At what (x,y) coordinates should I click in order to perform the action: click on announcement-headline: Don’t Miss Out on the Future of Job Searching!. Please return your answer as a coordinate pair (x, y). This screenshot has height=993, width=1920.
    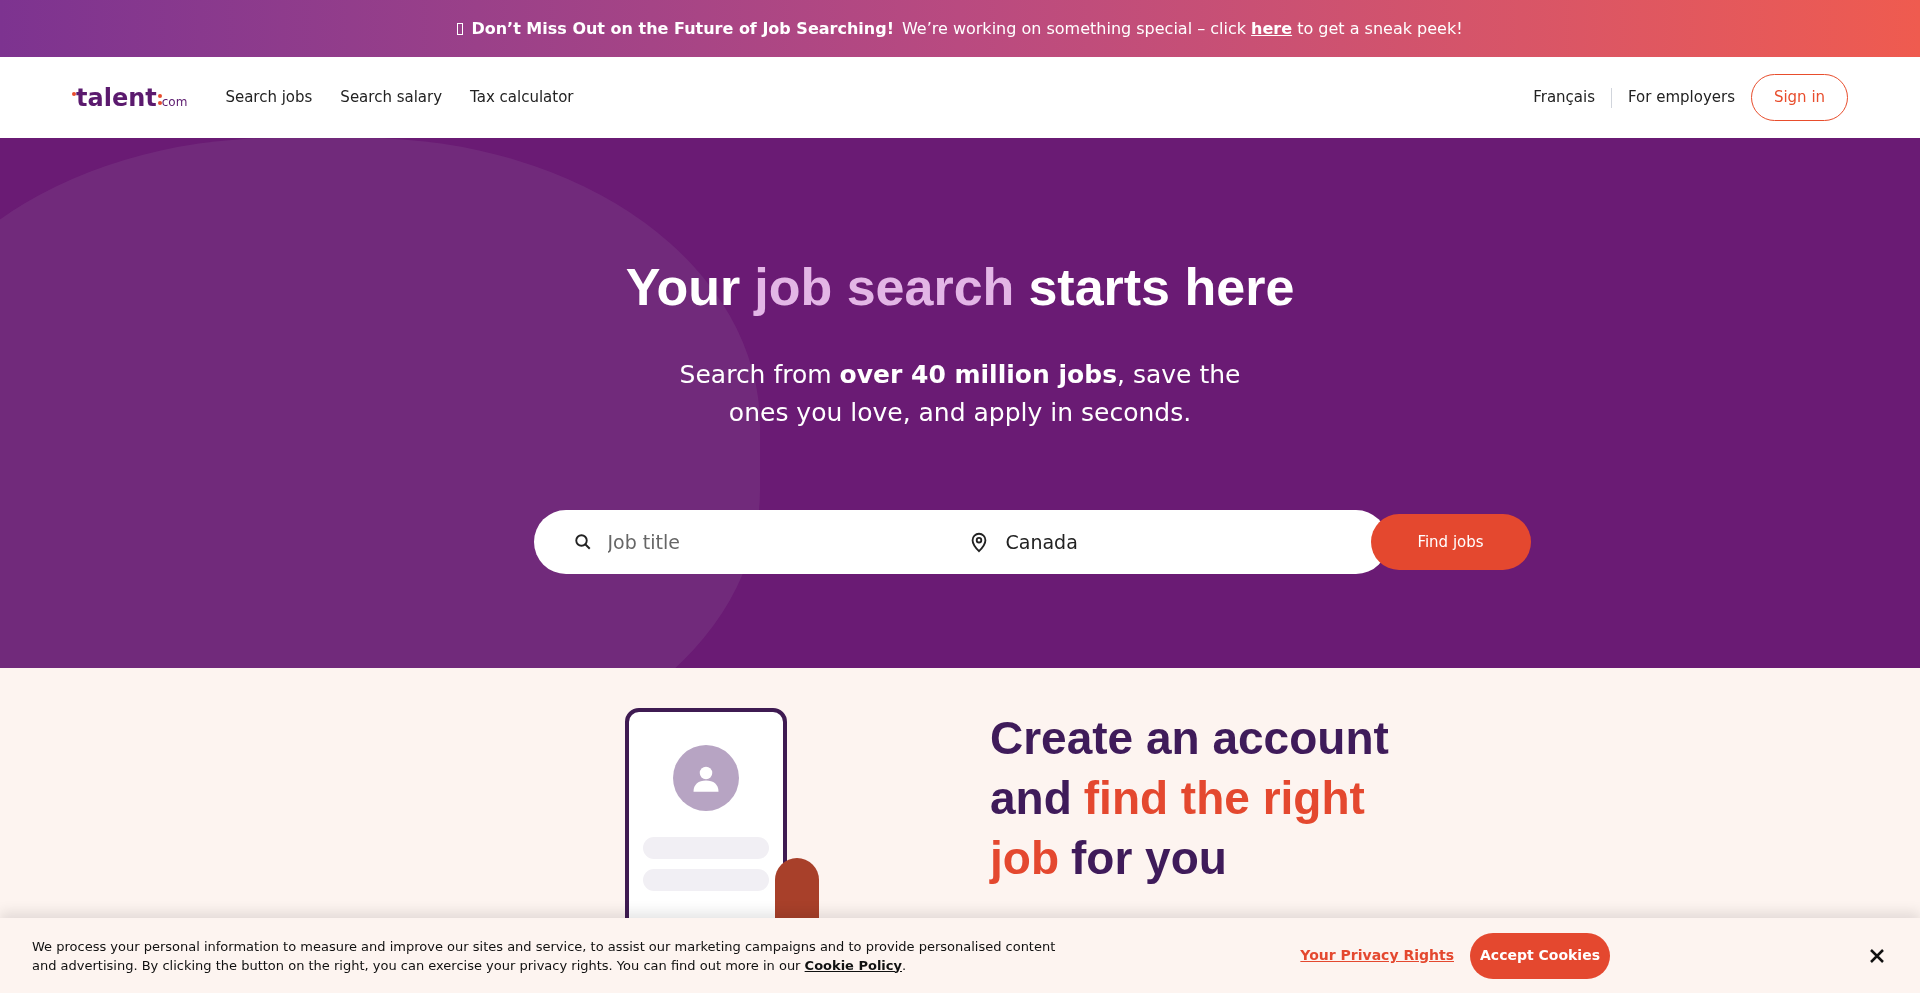
    Looking at the image, I should click on (682, 28).